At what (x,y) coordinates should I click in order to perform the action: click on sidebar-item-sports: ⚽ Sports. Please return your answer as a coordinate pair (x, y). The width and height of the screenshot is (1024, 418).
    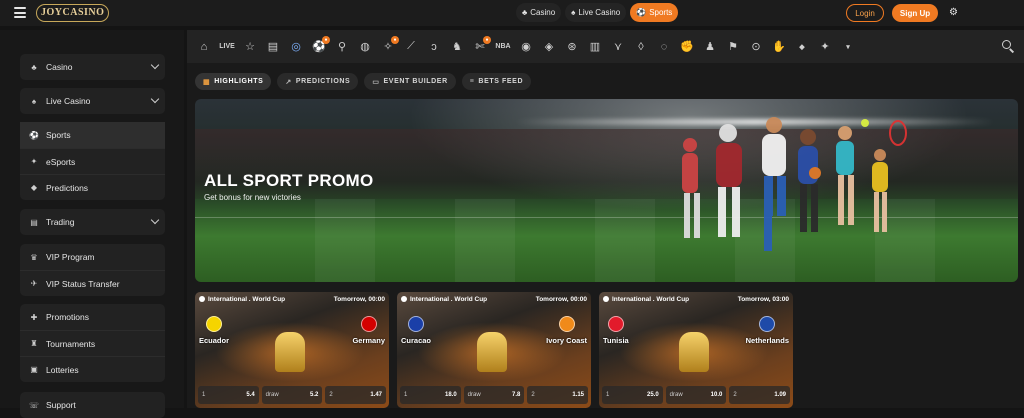
    Looking at the image, I should click on (92, 135).